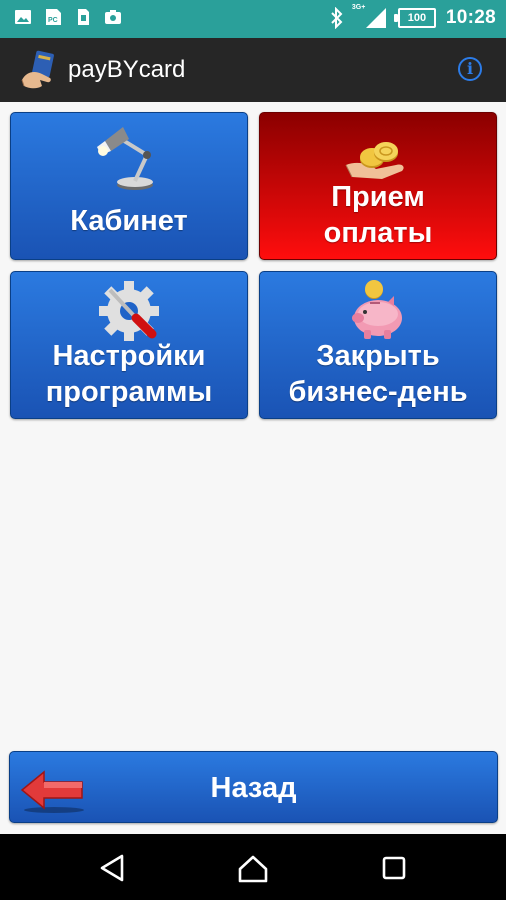  Describe the element at coordinates (37, 69) in the screenshot. I see `app-logo-icon` at that location.